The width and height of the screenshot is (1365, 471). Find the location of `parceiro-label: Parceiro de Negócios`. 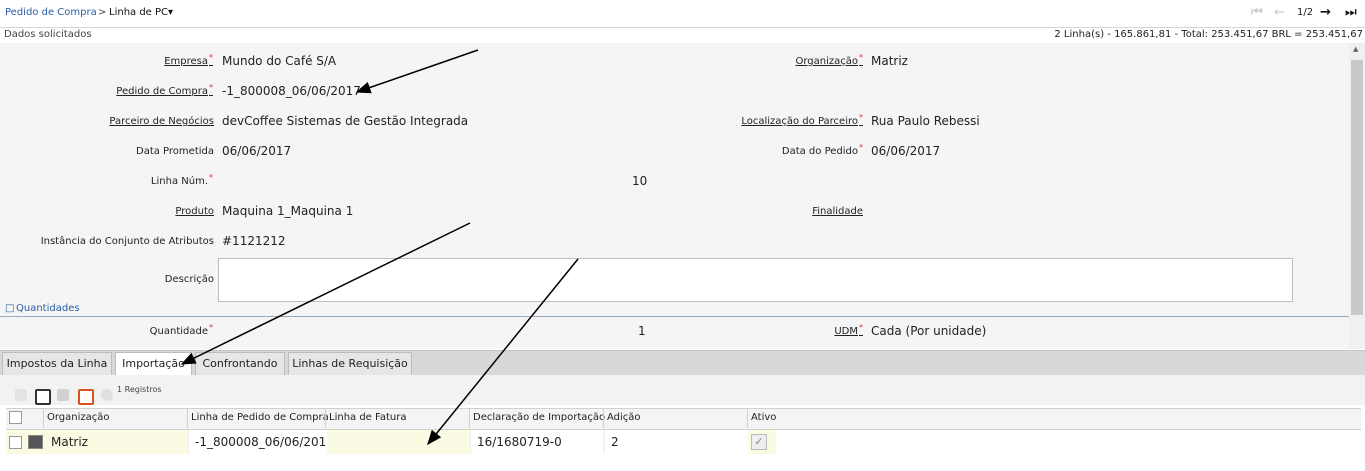

parceiro-label: Parceiro de Negócios is located at coordinates (161, 121).